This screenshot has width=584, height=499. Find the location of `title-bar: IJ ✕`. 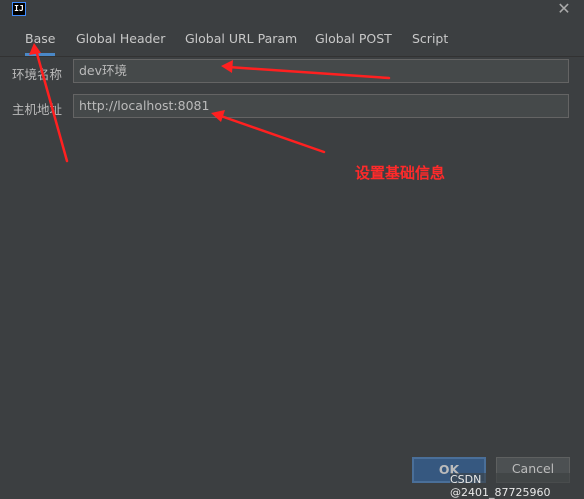

title-bar: IJ ✕ is located at coordinates (292, 13).